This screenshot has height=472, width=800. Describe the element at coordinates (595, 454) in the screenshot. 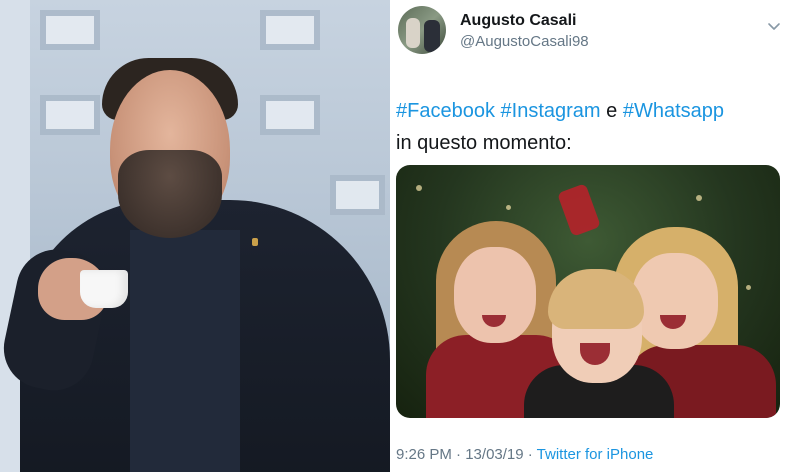

I see `tweet-source-link: Twitter for iPhone` at that location.